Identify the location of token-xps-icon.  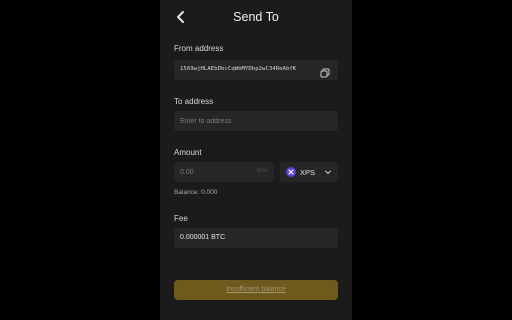
(291, 172).